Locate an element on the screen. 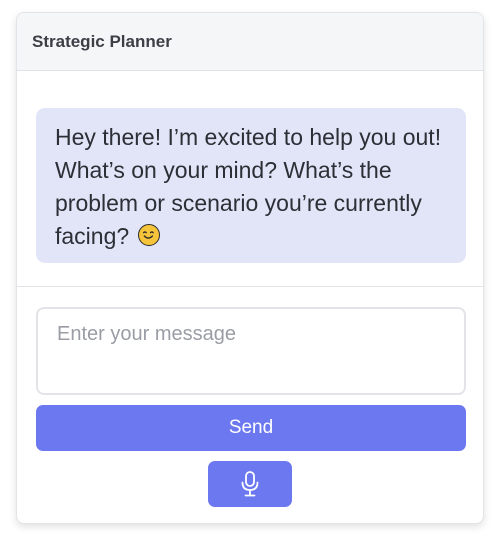 The image size is (503, 542). microphone-icon is located at coordinates (250, 484).